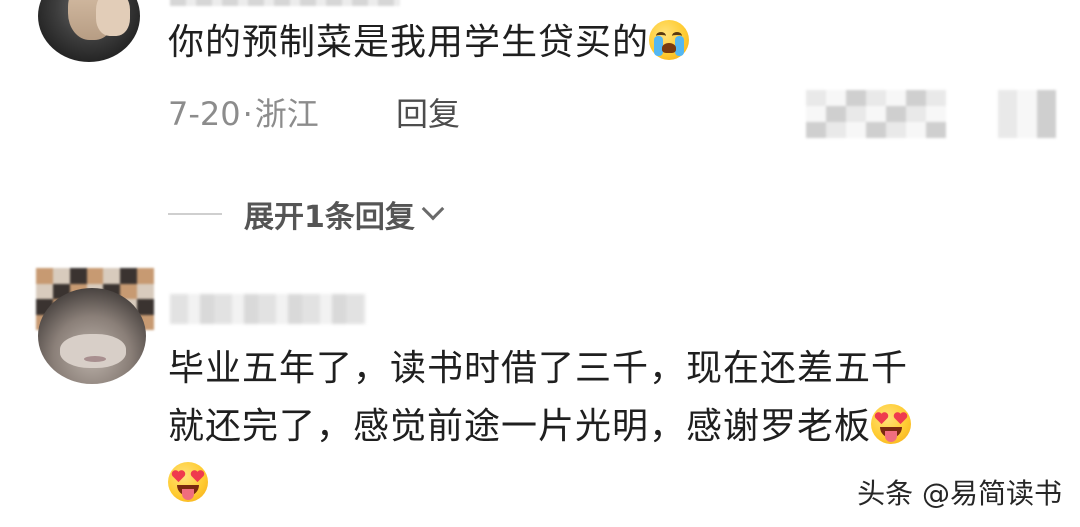 The height and width of the screenshot is (527, 1080). I want to click on dislike-button-blurred, so click(1027, 114).